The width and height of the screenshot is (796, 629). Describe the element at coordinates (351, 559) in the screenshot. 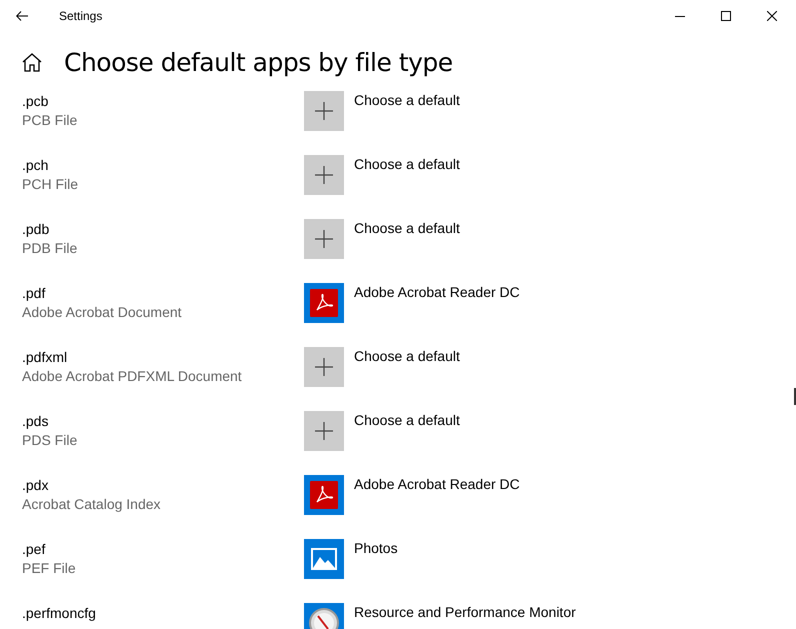

I see `default-app-button: Photos` at that location.